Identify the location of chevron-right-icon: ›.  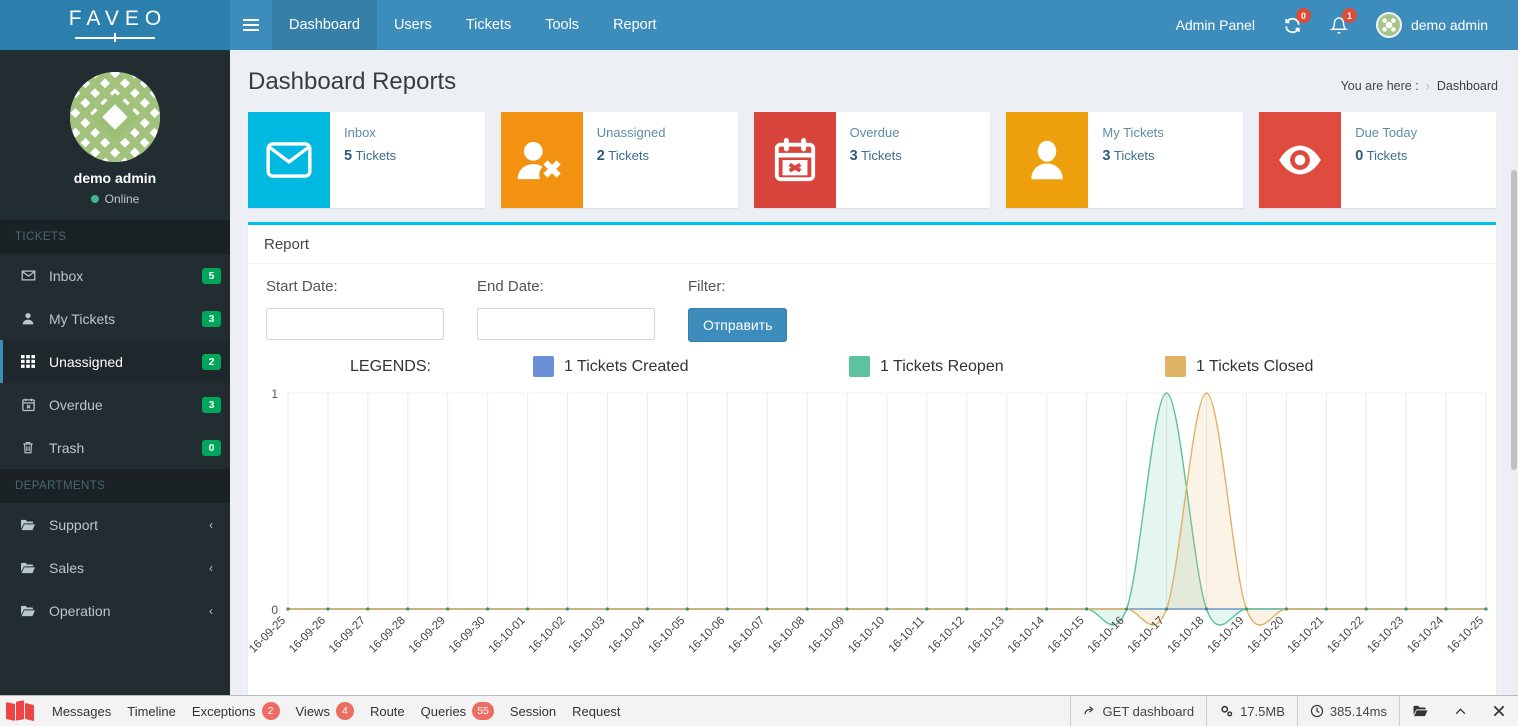
(1427, 86).